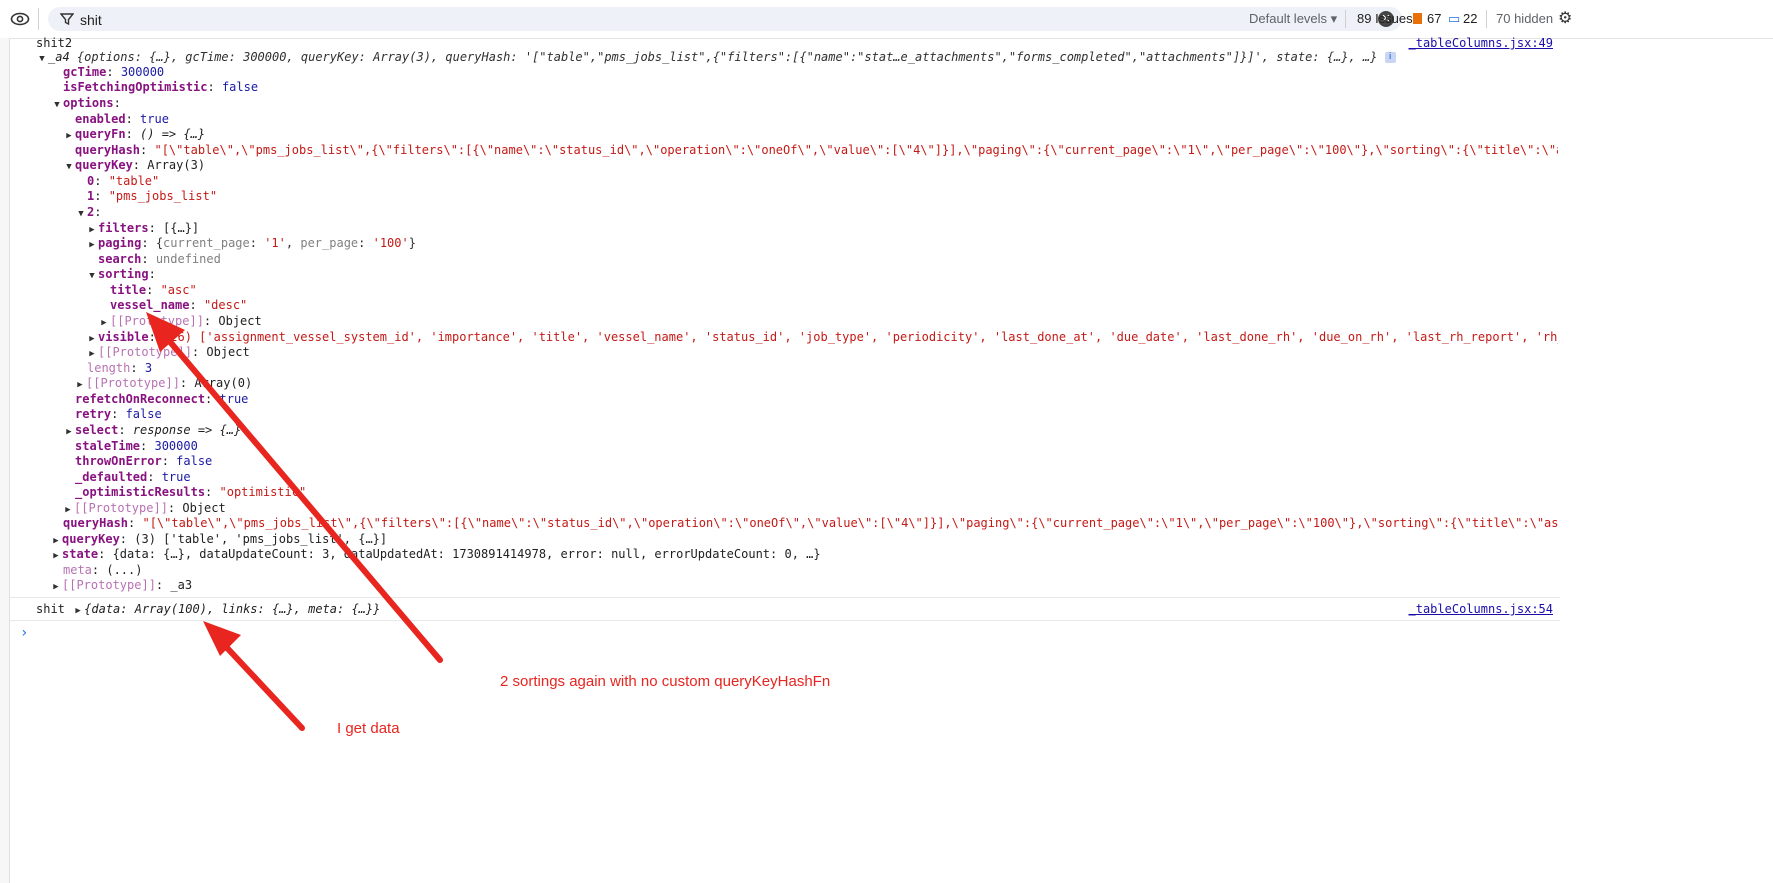  I want to click on annotation-arrows, so click(294, 521).